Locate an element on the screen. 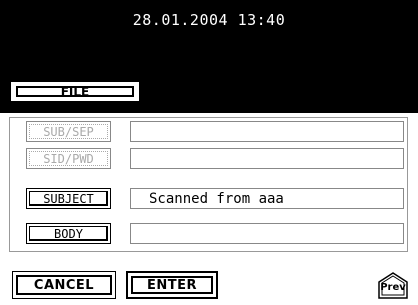 Image resolution: width=418 pixels, height=305 pixels. body-button: BODY is located at coordinates (68, 233).